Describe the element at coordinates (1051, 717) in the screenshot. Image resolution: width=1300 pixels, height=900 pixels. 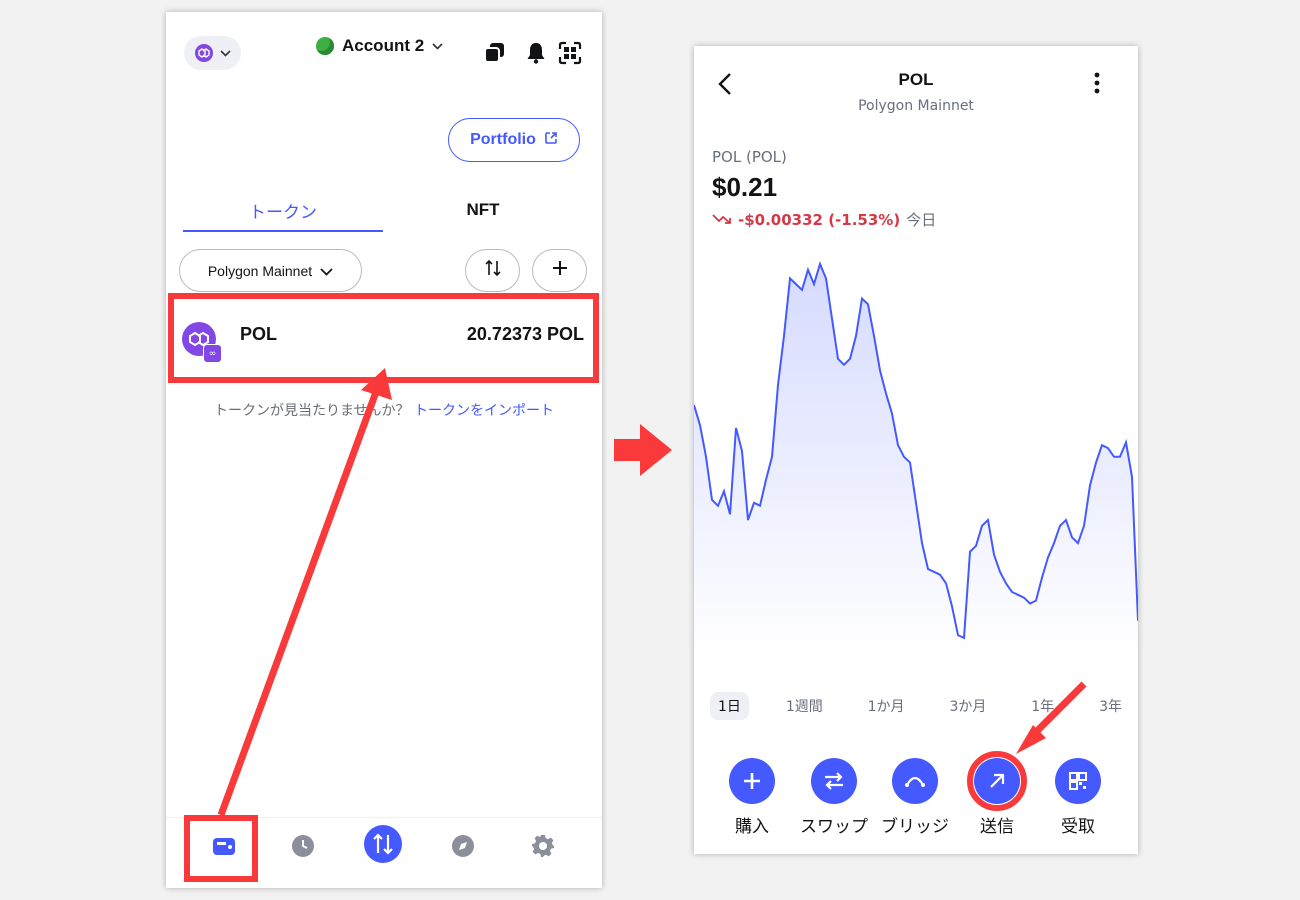
I see `arrow-down-annotation` at that location.